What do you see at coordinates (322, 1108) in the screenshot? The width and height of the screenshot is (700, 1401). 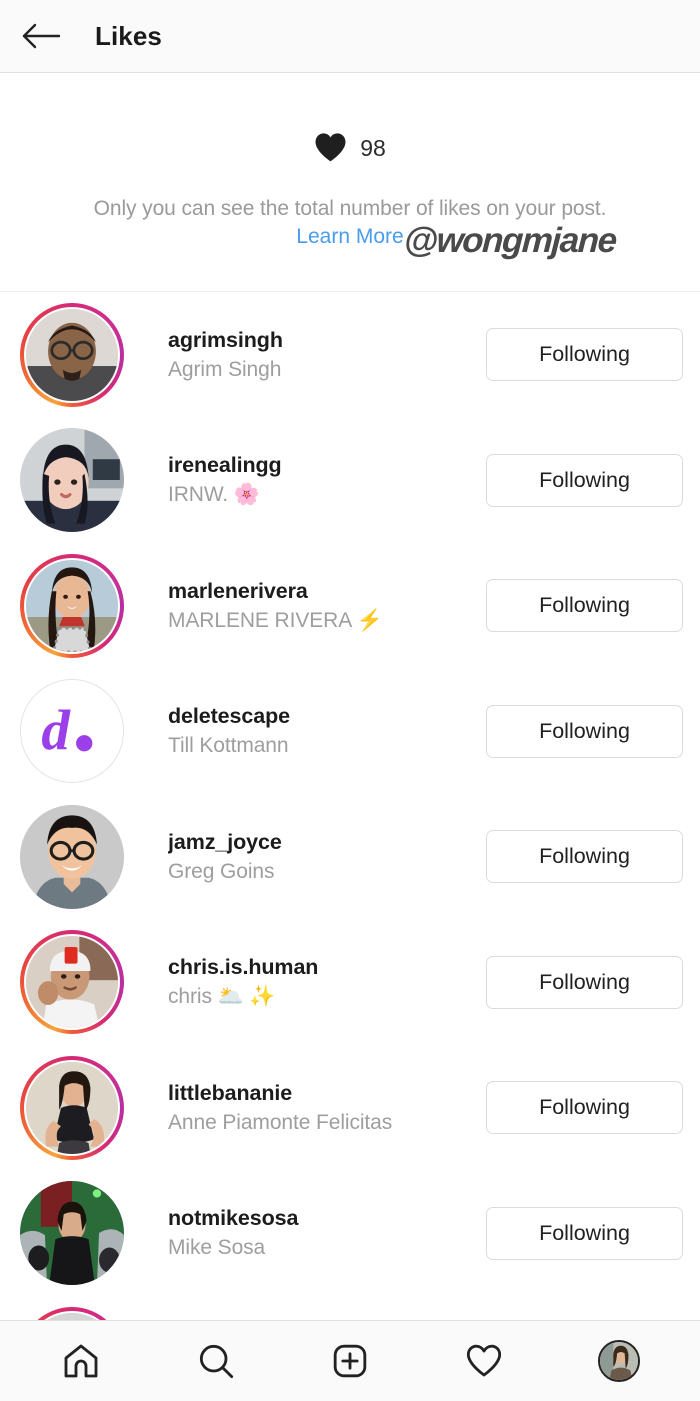 I see `user-names: littlebananie Anne Piamonte Felicitas` at bounding box center [322, 1108].